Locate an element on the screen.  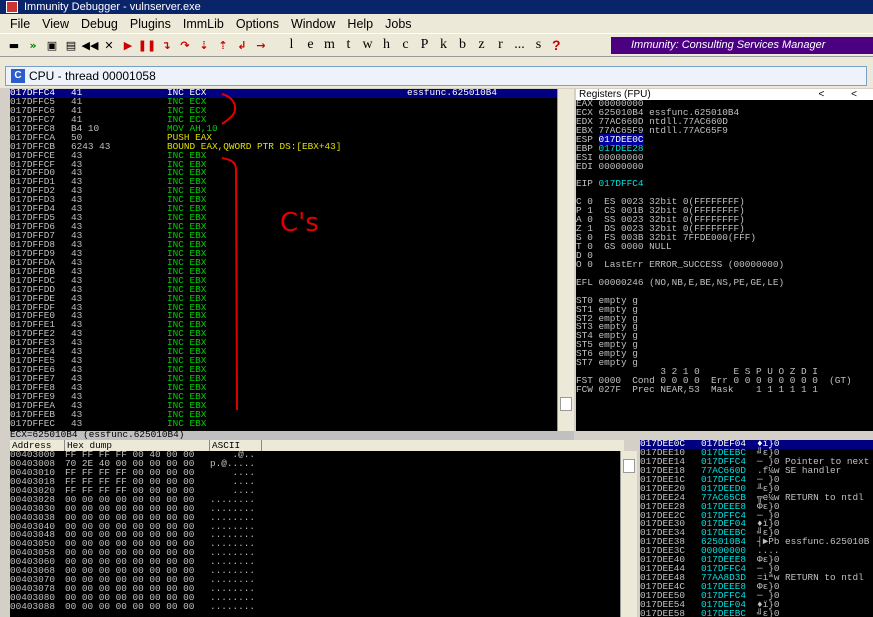
disasm-row: 017DFFE9 43 INC EBX is located at coordinates (283, 397).